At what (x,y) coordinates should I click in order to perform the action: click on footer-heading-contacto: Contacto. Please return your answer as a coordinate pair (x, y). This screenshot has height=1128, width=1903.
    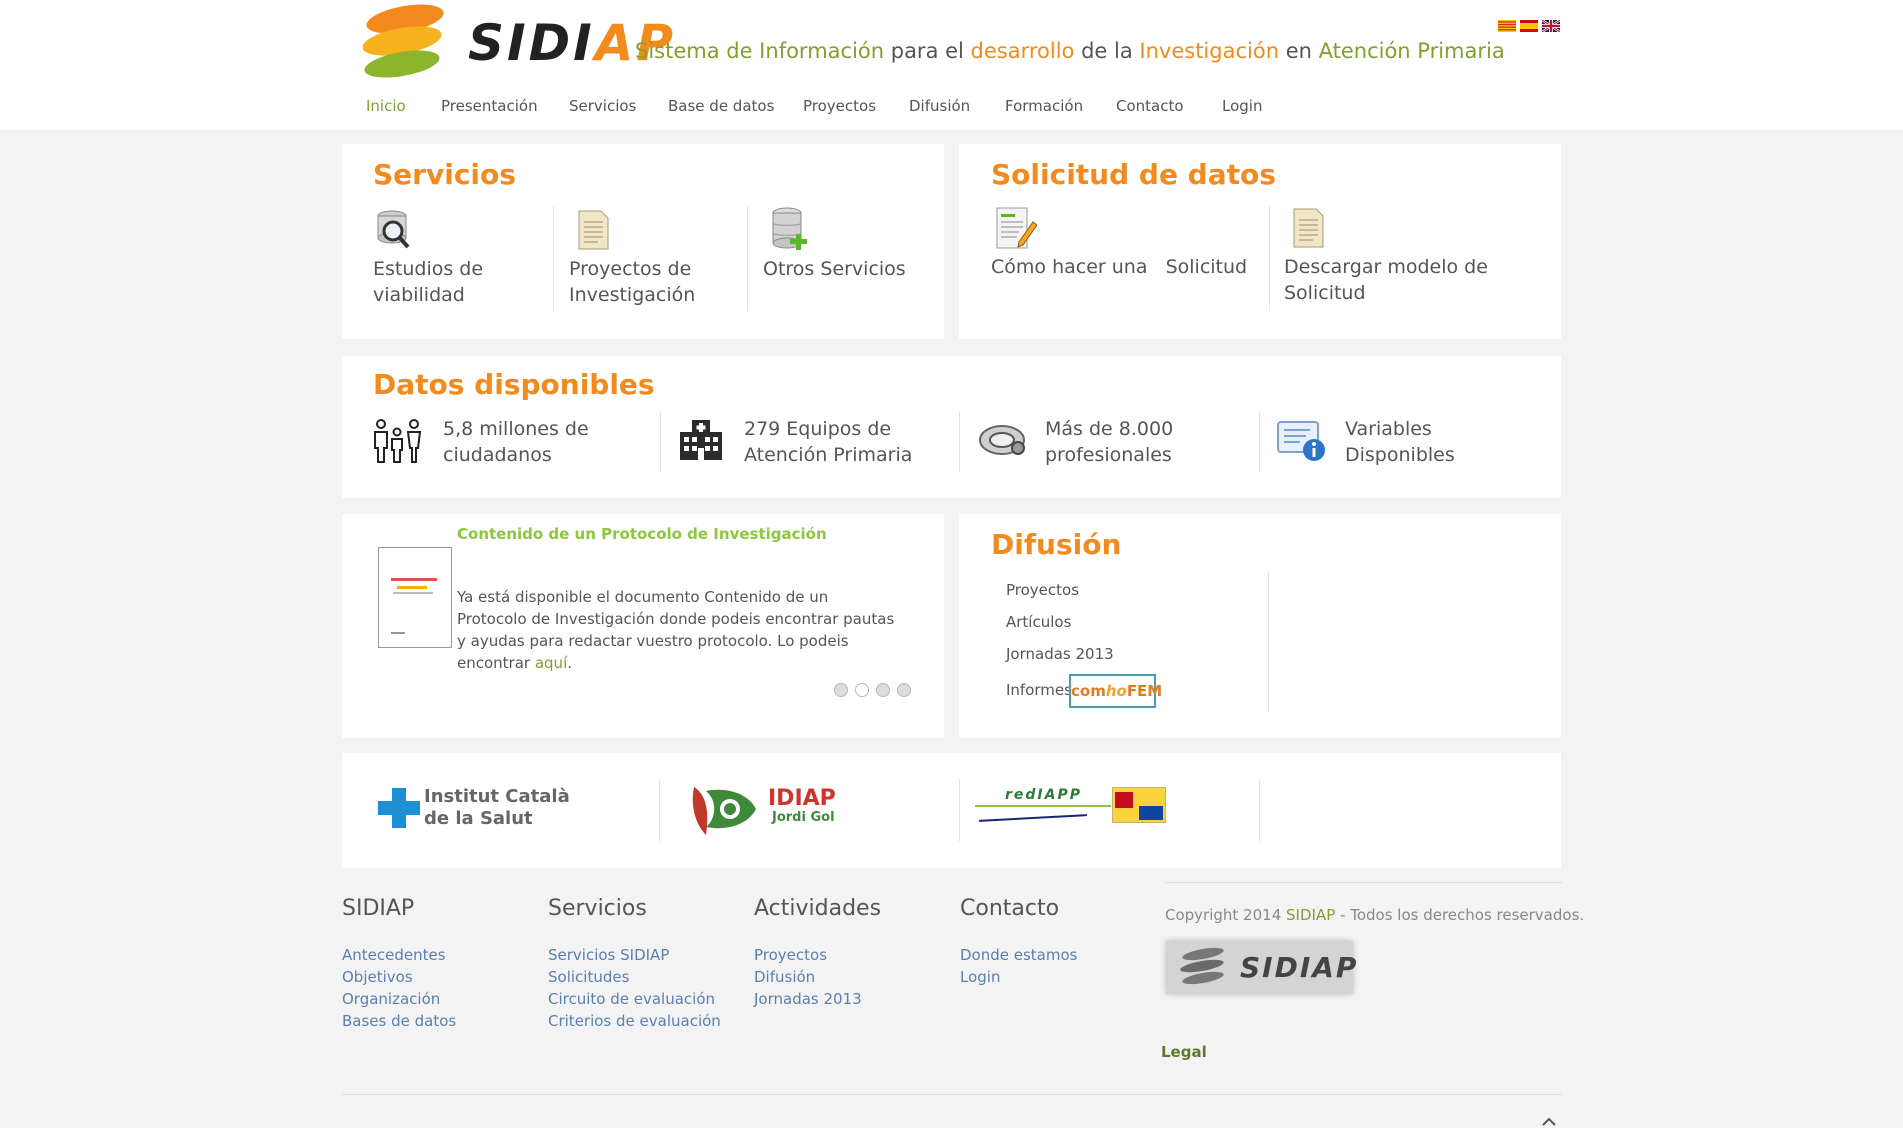
    Looking at the image, I should click on (1010, 908).